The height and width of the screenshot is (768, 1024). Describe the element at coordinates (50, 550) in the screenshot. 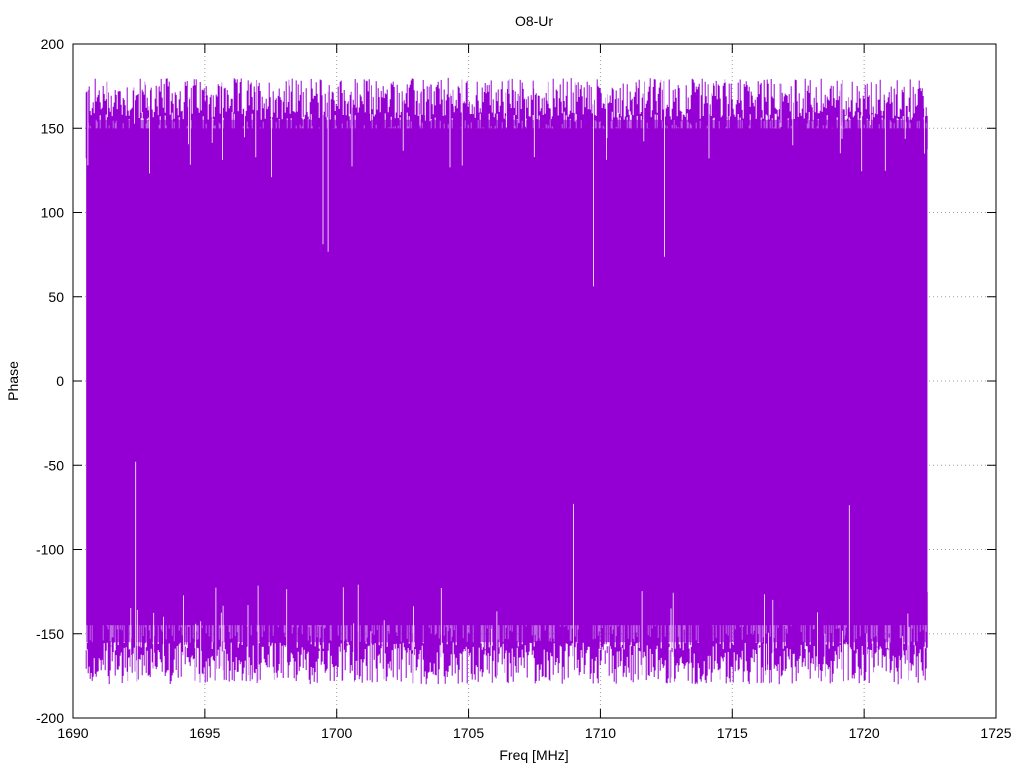

I see `y-tick-label: -100` at that location.